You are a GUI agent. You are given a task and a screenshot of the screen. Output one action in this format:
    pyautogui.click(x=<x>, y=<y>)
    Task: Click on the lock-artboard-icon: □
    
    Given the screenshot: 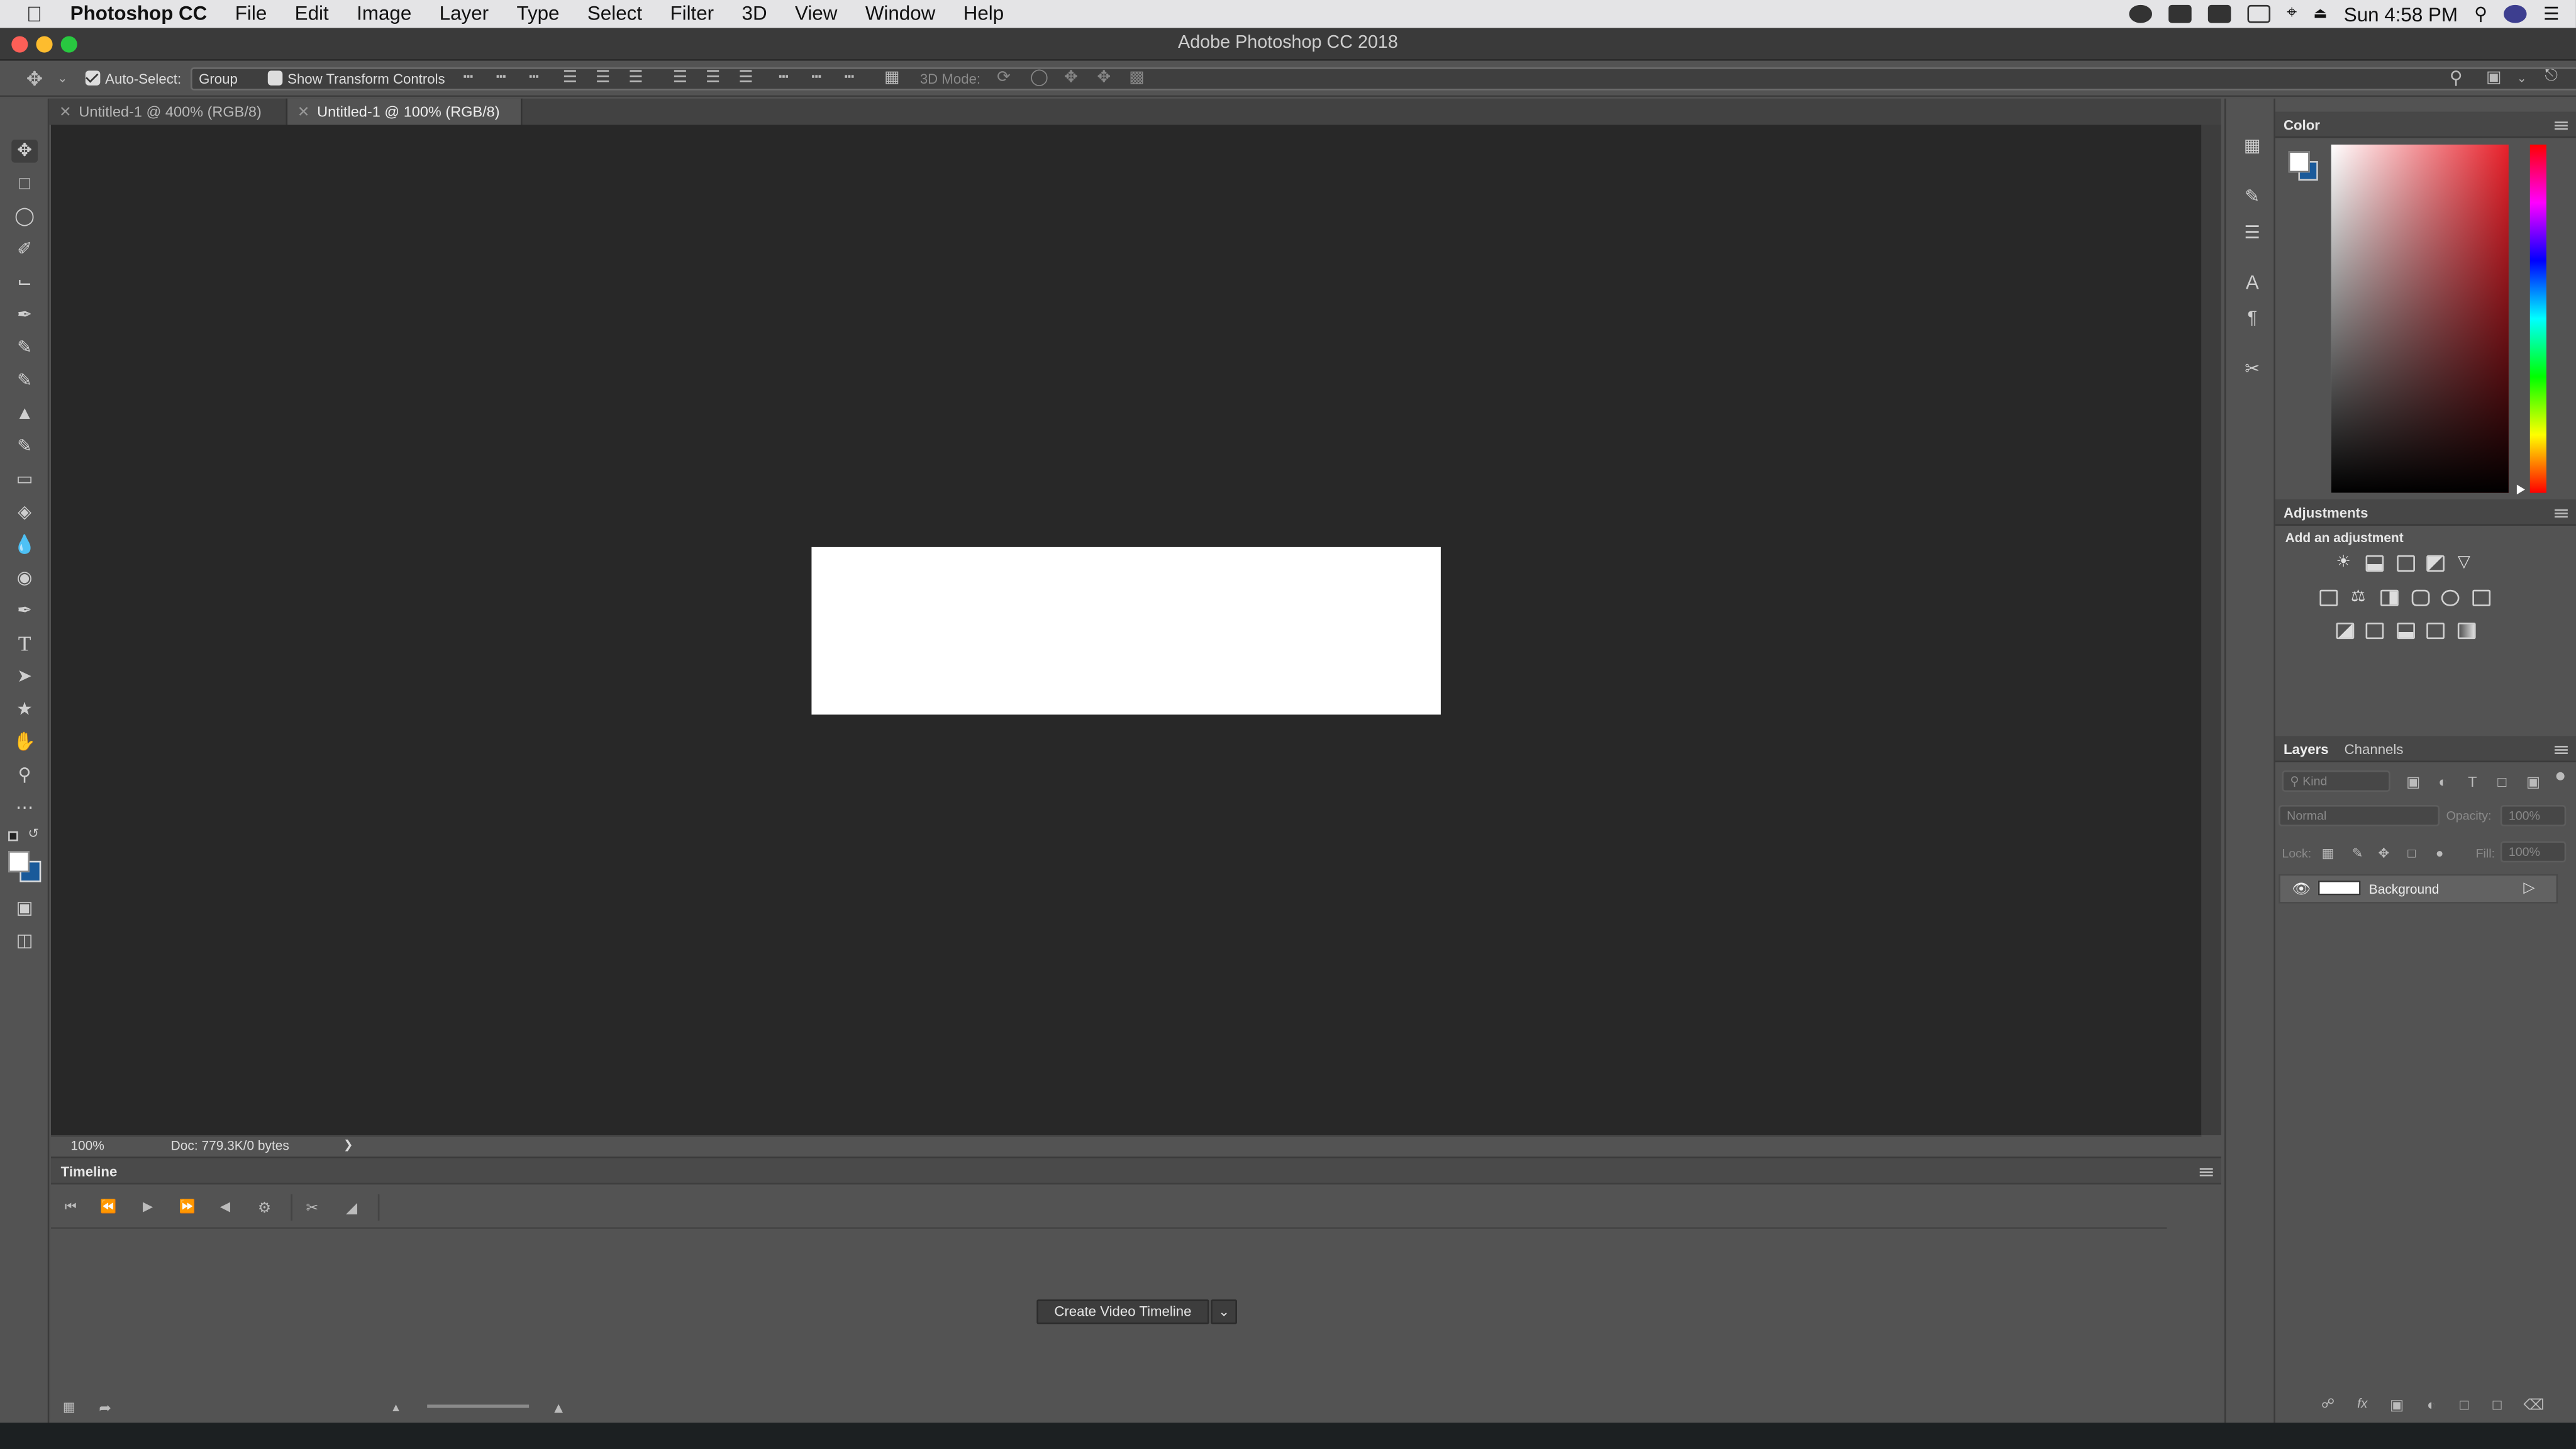 What is the action you would take?
    pyautogui.click(x=2412, y=854)
    